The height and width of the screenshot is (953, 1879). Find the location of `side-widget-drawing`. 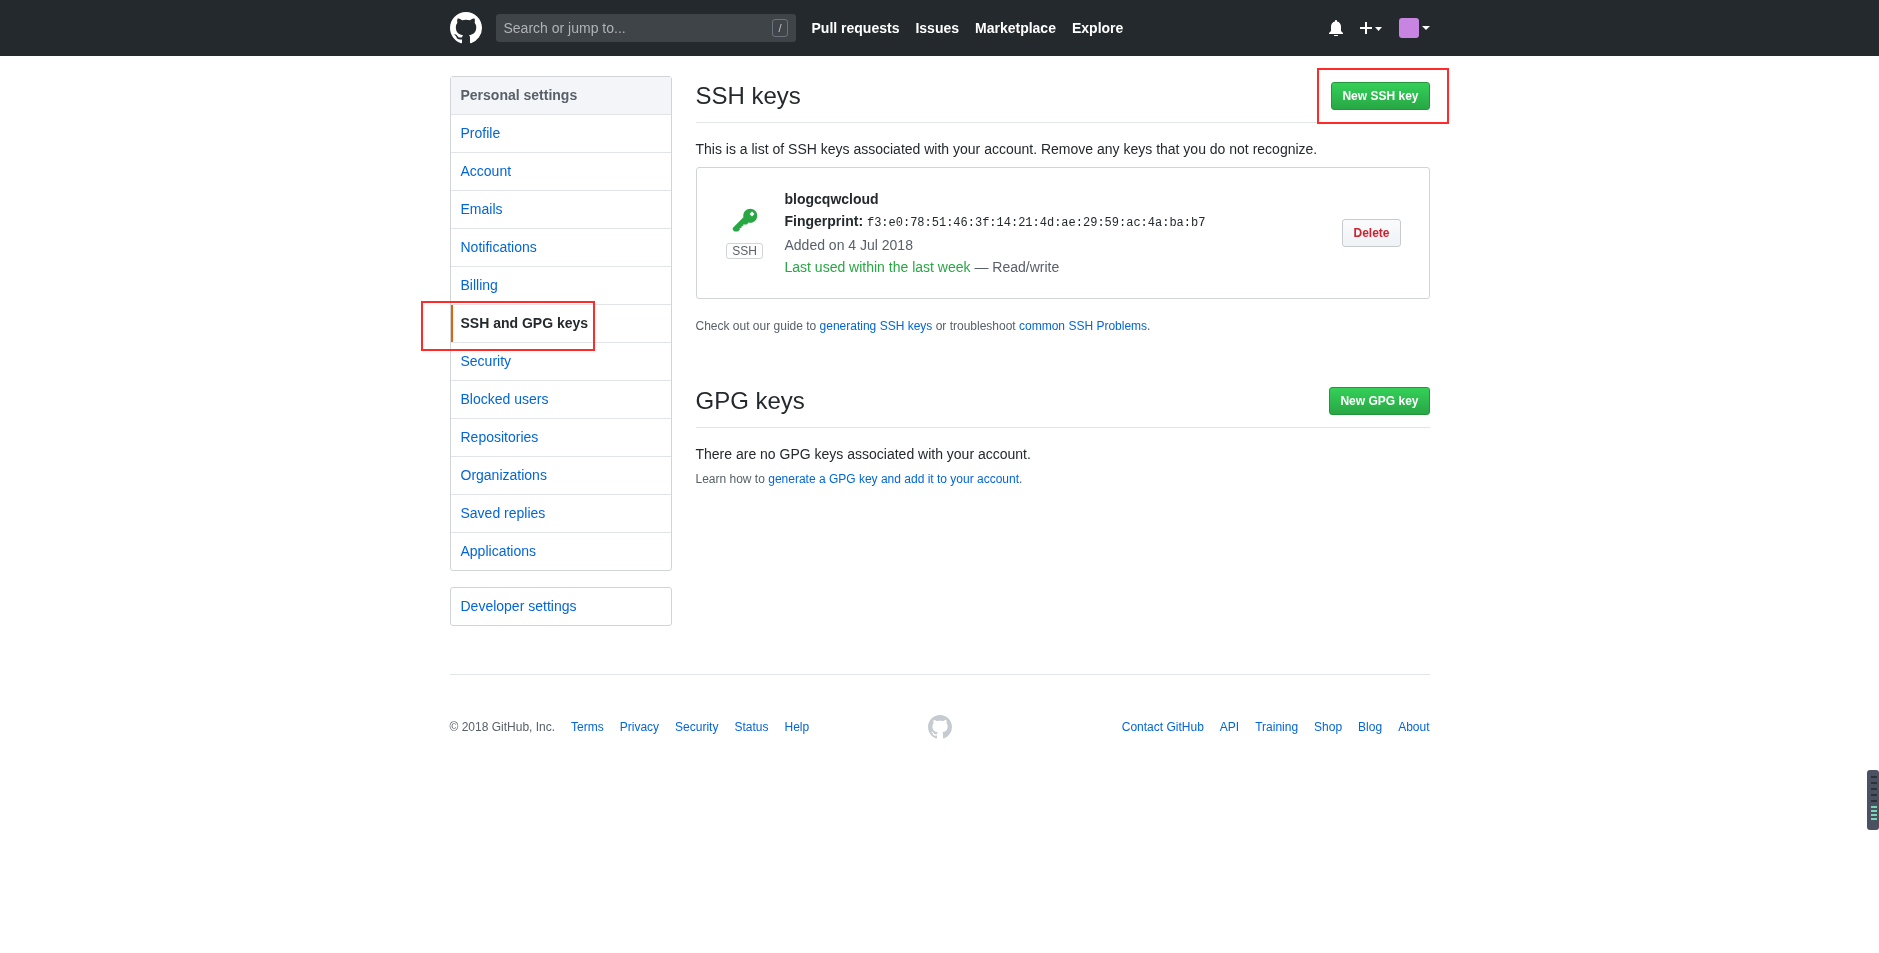

side-widget-drawing is located at coordinates (1873, 800).